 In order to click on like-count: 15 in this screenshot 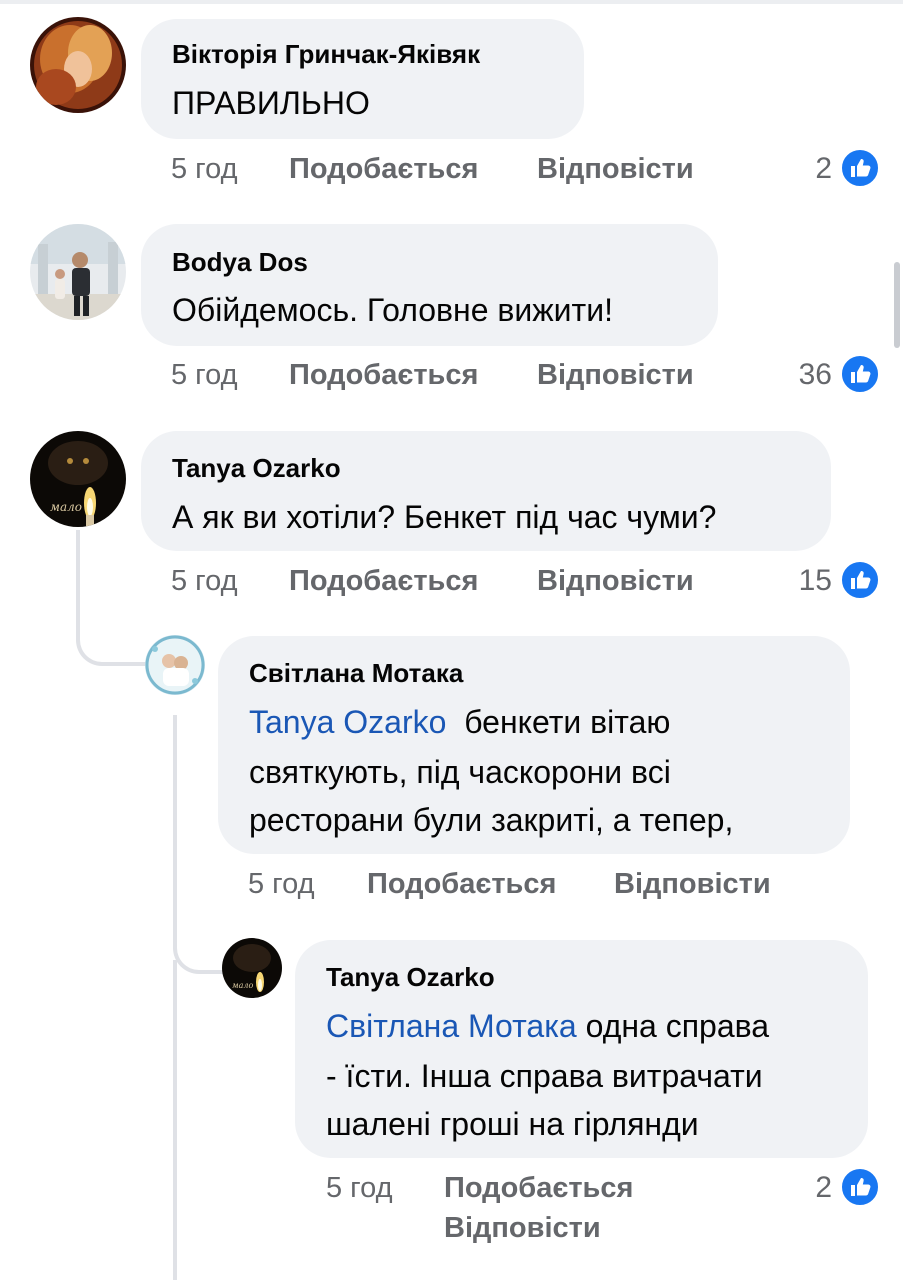, I will do `click(802, 581)`.